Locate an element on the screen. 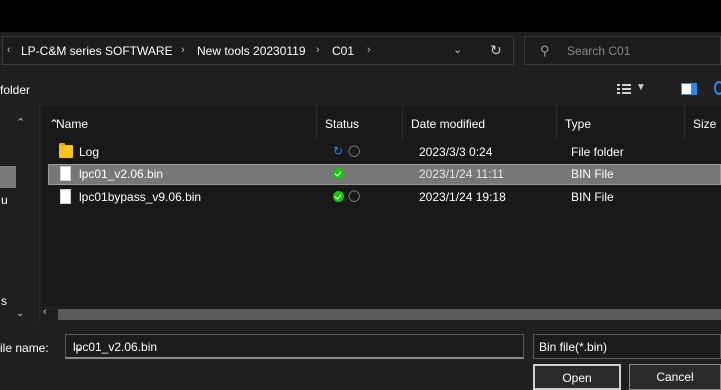 Image resolution: width=721 pixels, height=390 pixels. list-item-lpc01-v2-06: lpc01_v2.06.bin 2023/1/24 11:11 BIN File is located at coordinates (384, 174).